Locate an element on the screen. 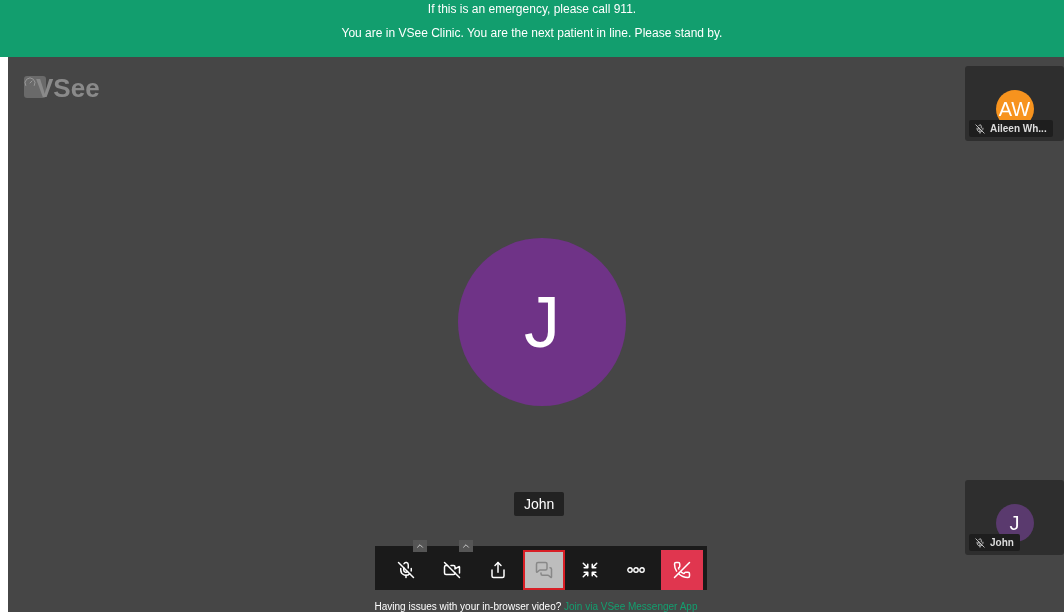  help-text: Having issues with your in-browser video? Join via VSee Messenger App is located at coordinates (536, 606).